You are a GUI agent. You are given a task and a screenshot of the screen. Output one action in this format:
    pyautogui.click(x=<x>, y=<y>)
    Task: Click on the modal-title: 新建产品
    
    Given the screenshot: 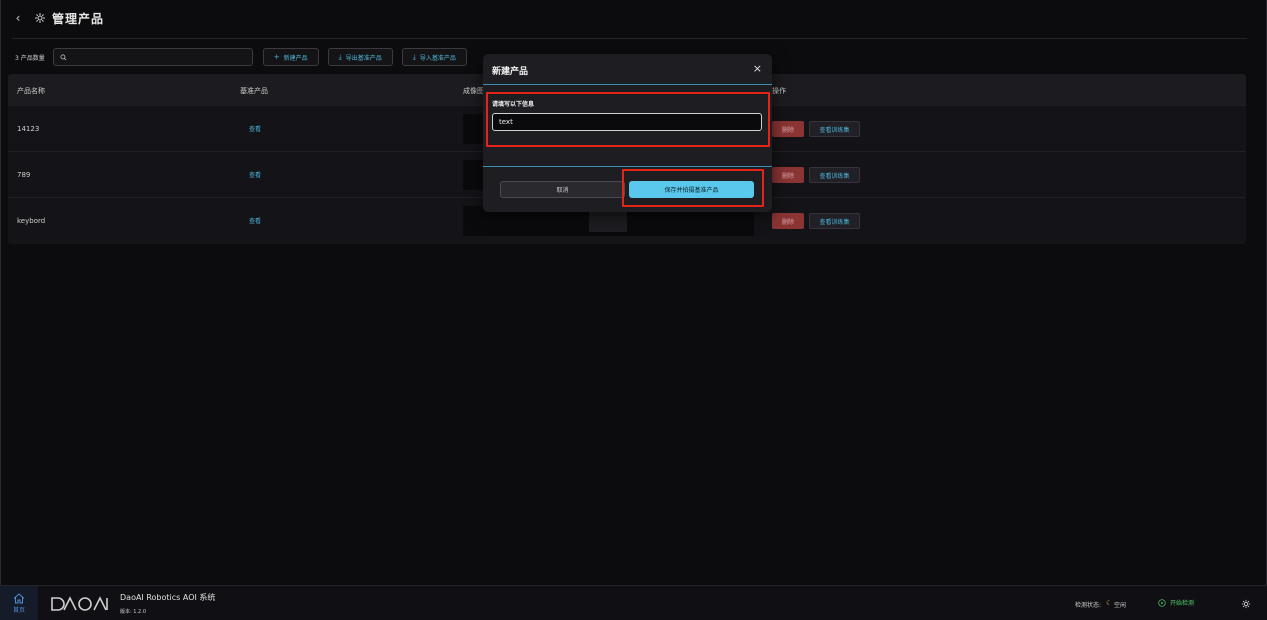 What is the action you would take?
    pyautogui.click(x=510, y=72)
    